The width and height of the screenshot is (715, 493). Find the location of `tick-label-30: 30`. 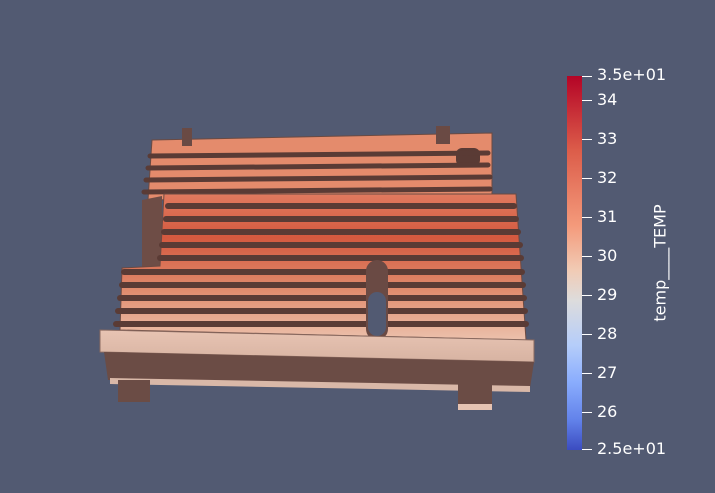

tick-label-30: 30 is located at coordinates (607, 255).